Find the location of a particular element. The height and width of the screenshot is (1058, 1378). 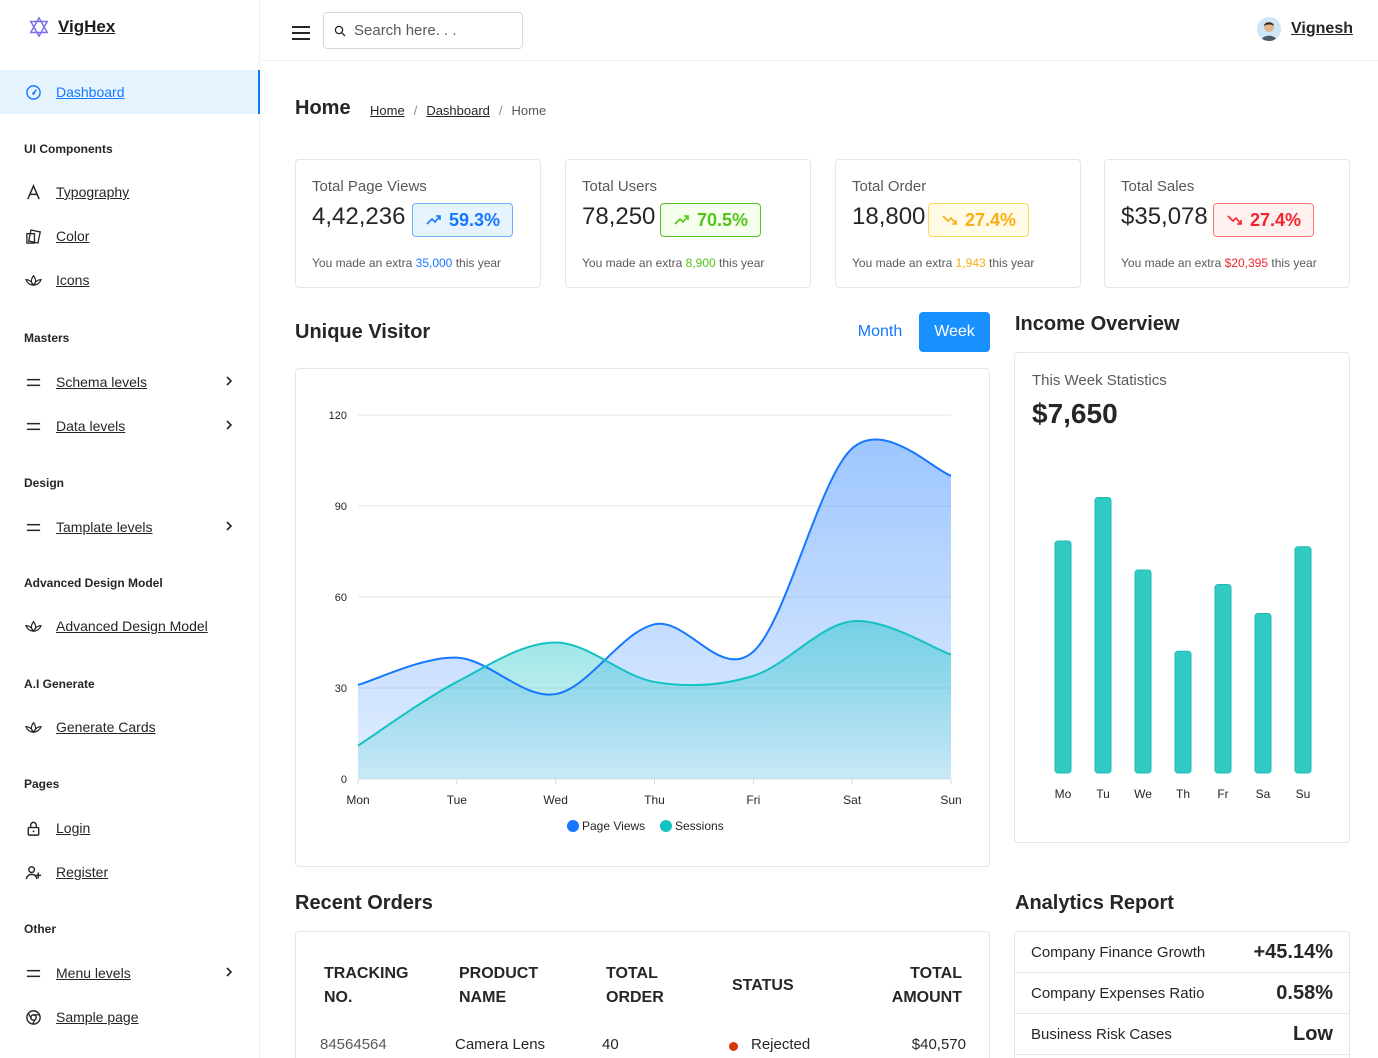

stat-change-value: 70.5% is located at coordinates (723, 219).